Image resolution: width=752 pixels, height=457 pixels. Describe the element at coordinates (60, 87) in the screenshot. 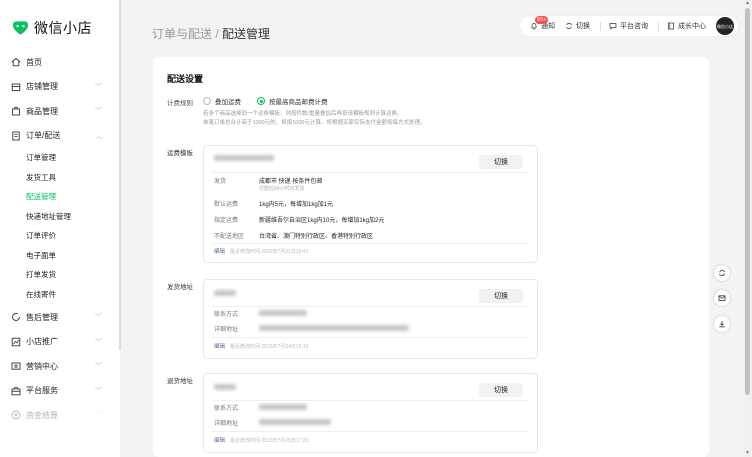

I see `sidebar-item-shop: 店铺管理 ﹀` at that location.